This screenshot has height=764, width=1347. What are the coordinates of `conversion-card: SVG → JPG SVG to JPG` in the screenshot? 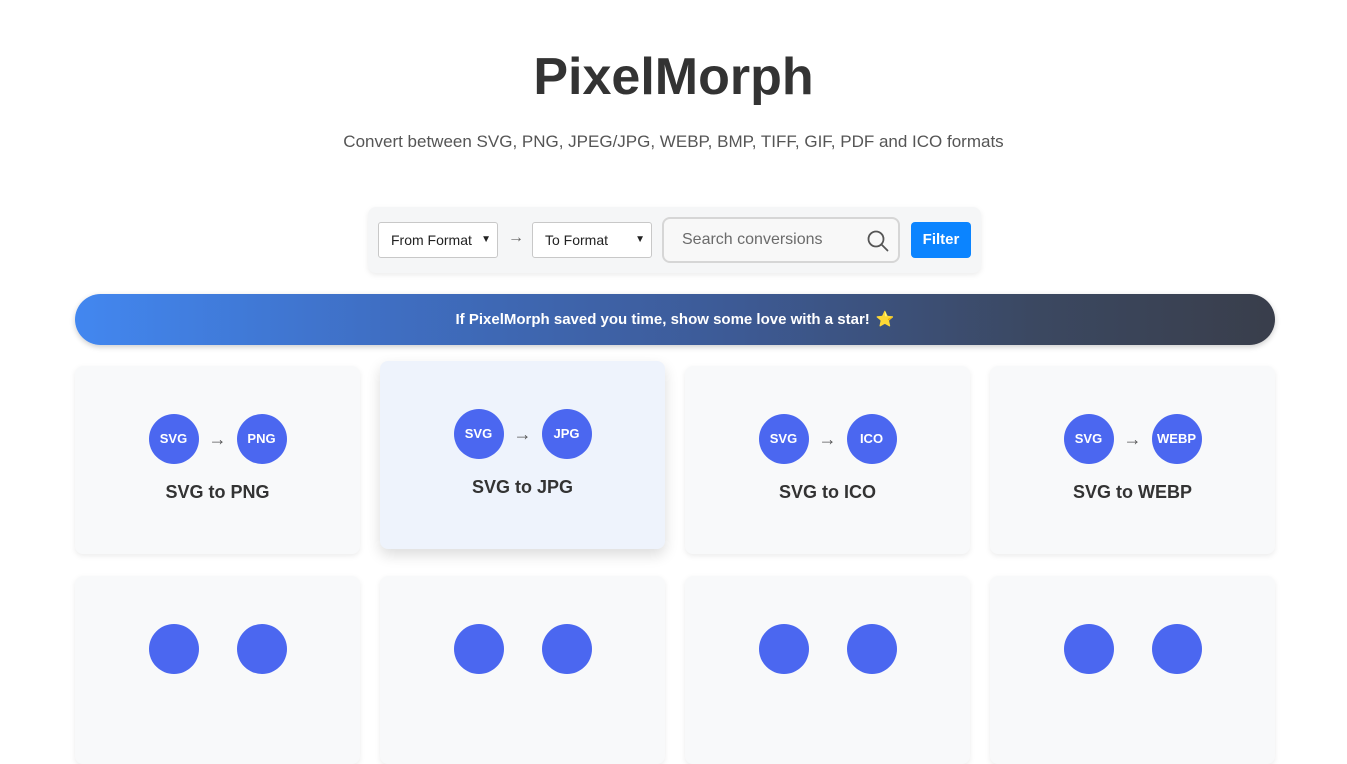 It's located at (522, 455).